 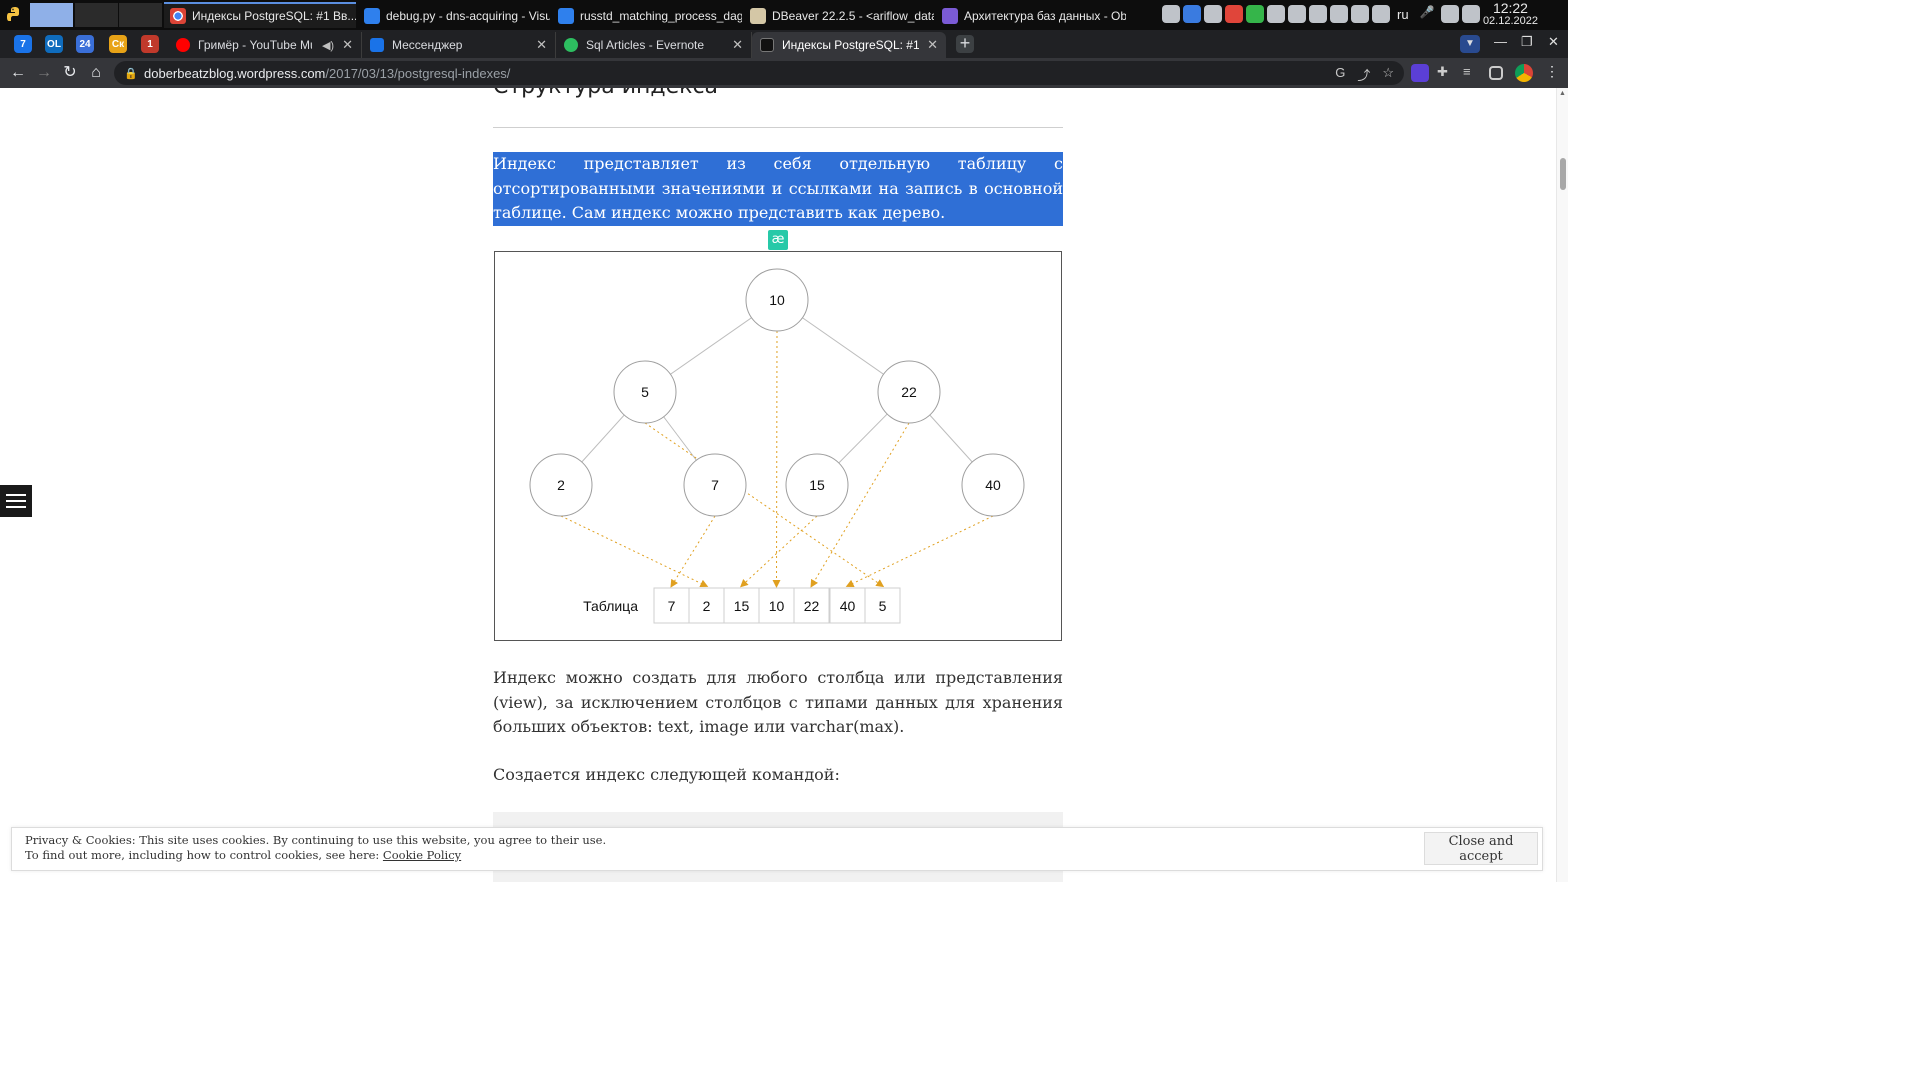 What do you see at coordinates (1340, 74) in the screenshot?
I see `google-lens-icon: G` at bounding box center [1340, 74].